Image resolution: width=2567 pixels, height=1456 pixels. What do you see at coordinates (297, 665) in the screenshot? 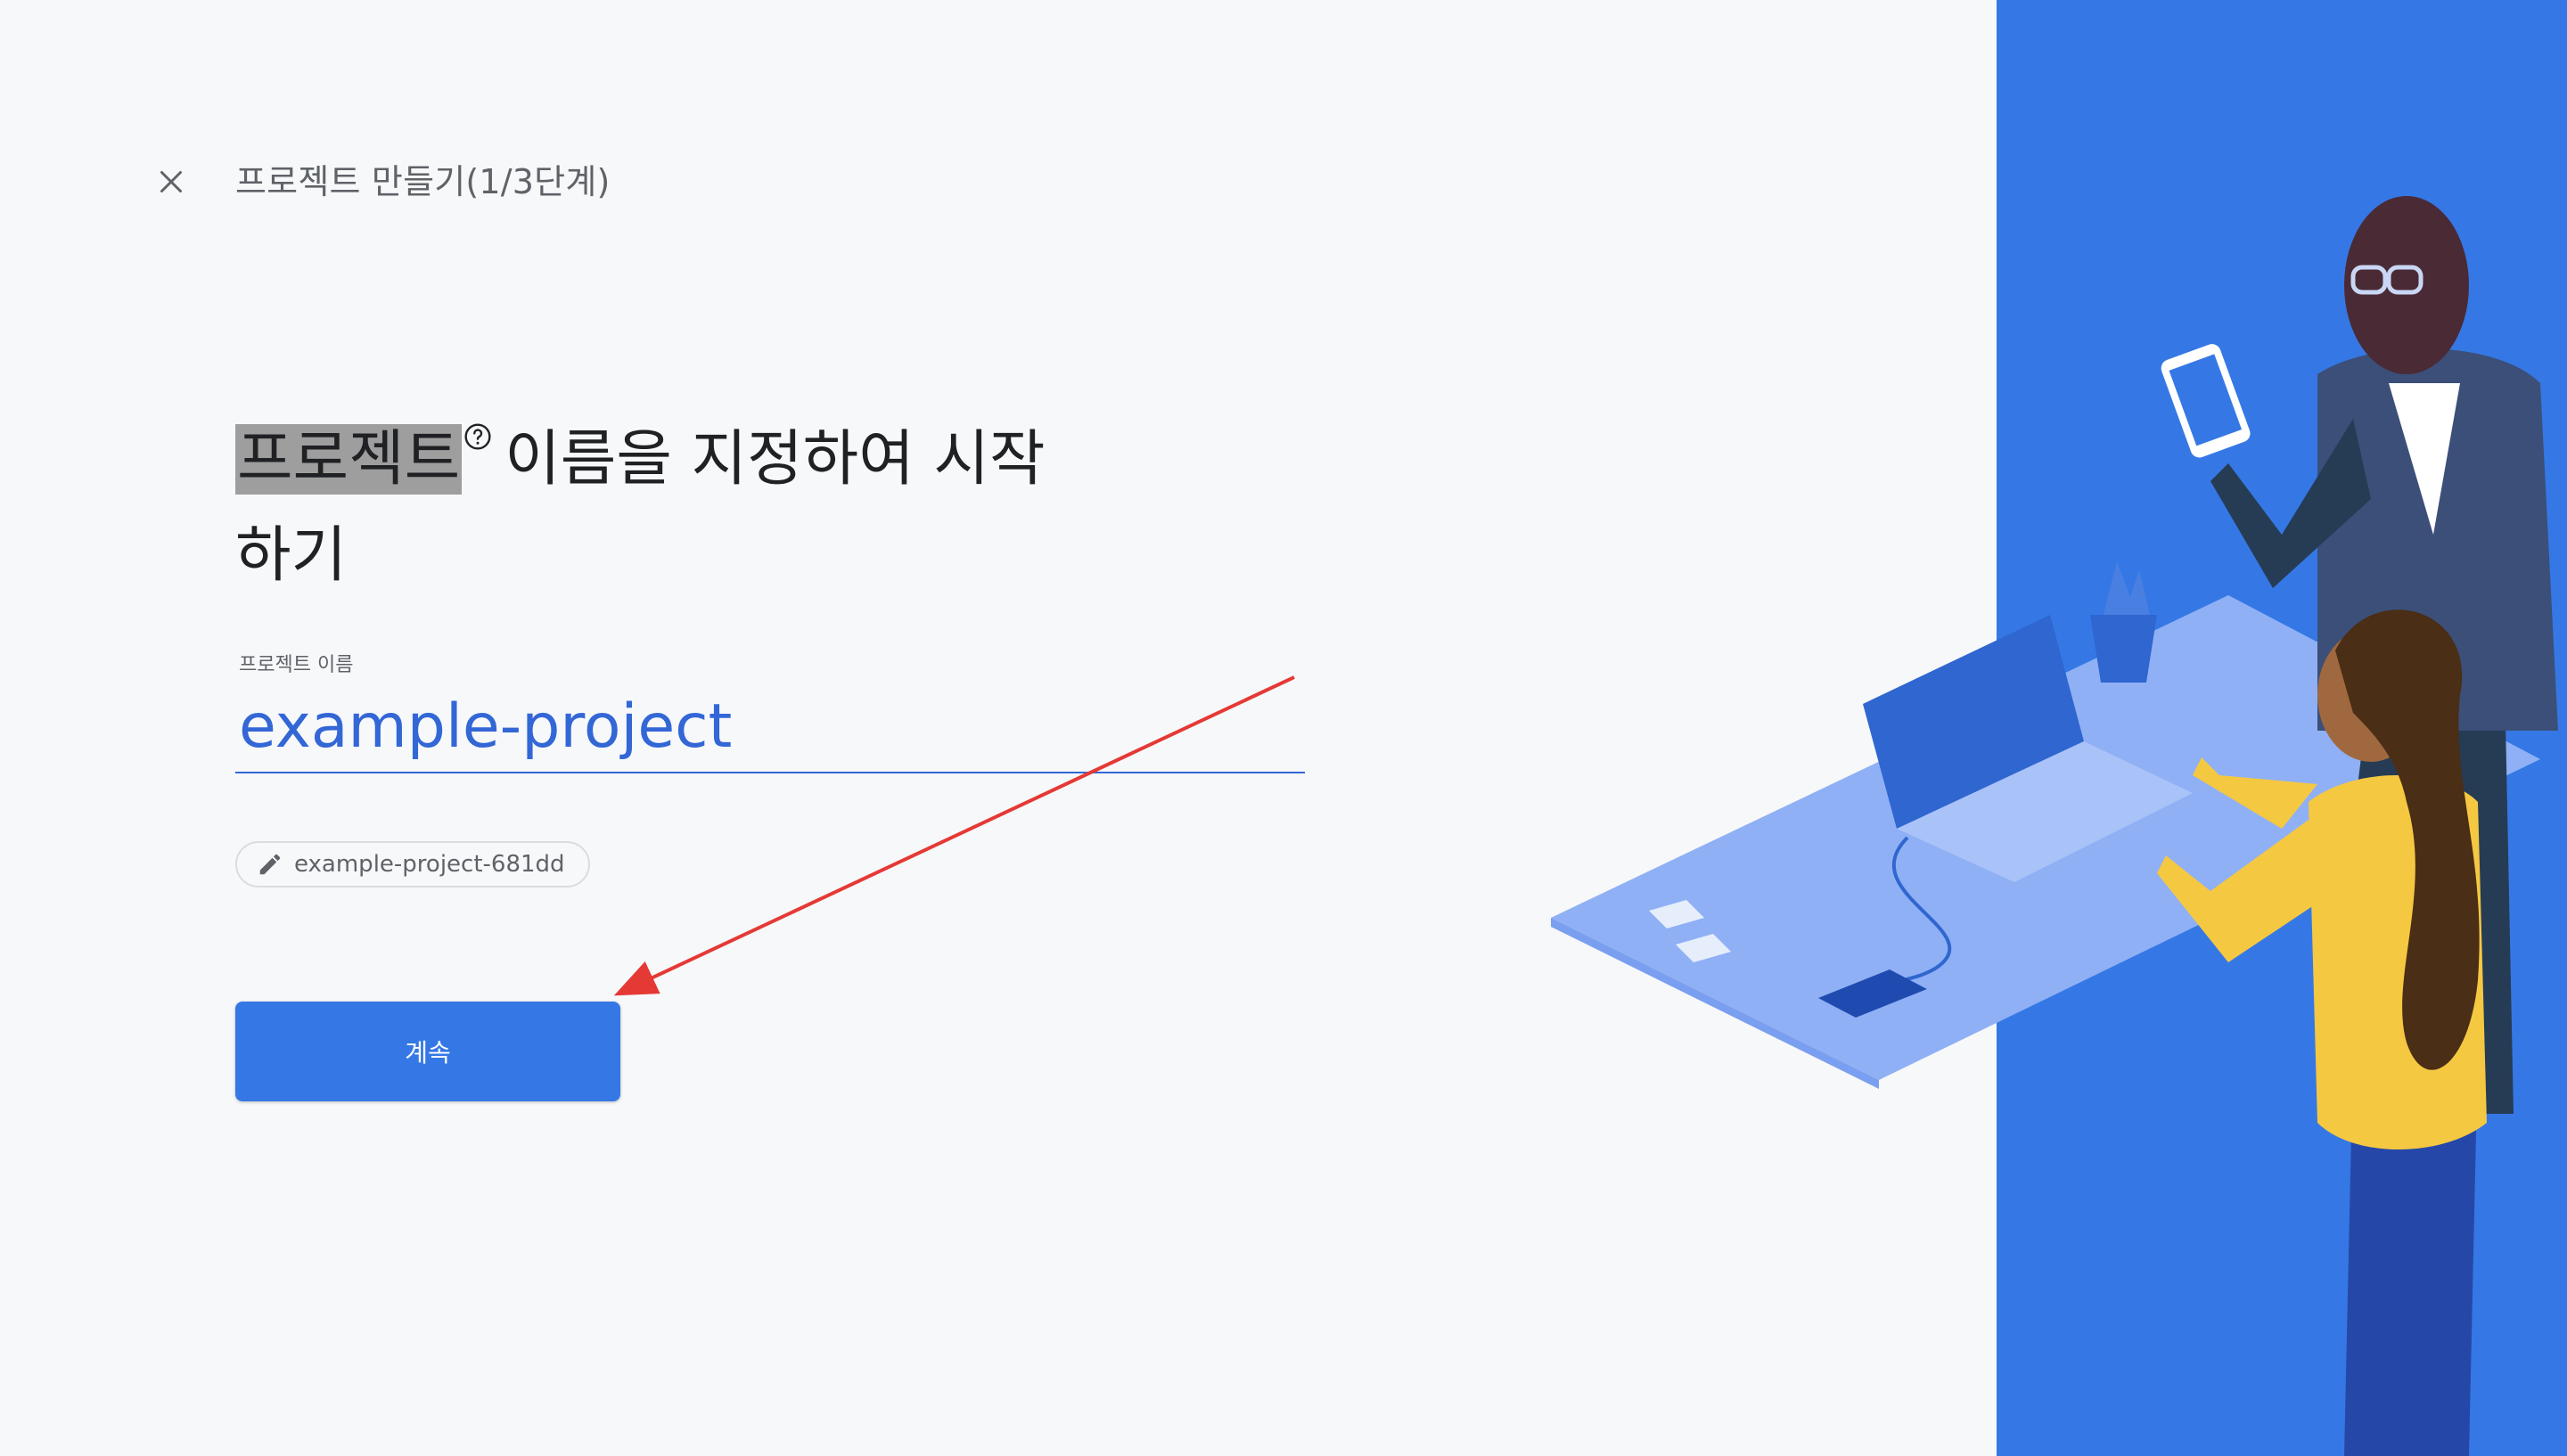
I see `project-name-label: 프로젝트 이름` at bounding box center [297, 665].